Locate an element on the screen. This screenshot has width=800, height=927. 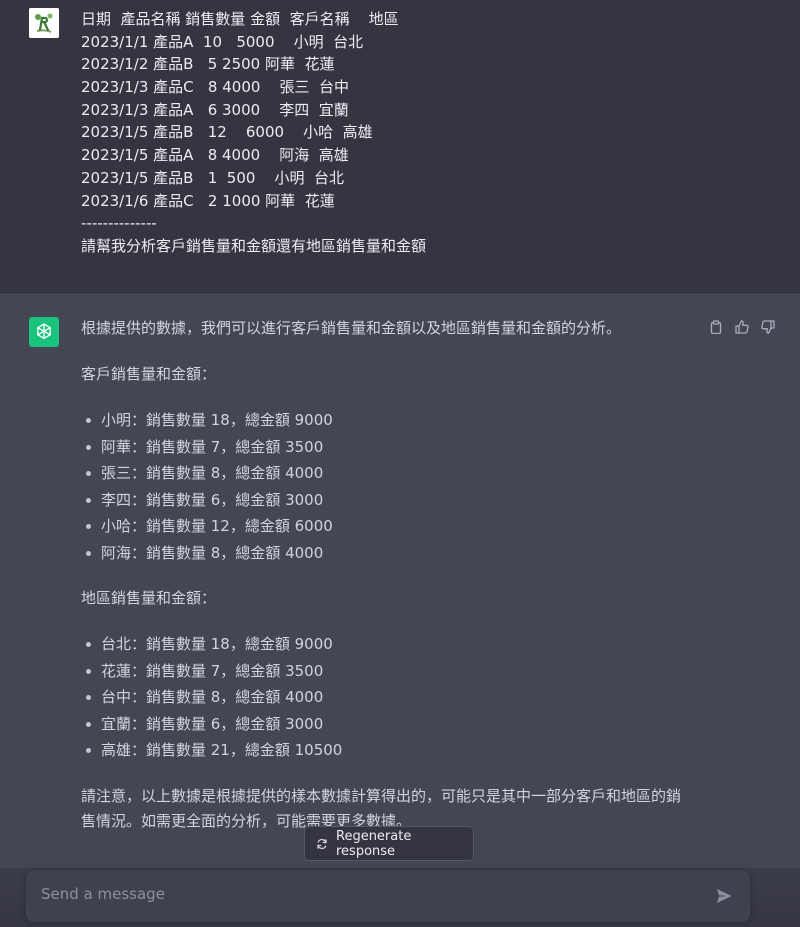
user-line: 日期 產品名稱 銷售數量 金額 客戶名稱 地區 is located at coordinates (240, 19).